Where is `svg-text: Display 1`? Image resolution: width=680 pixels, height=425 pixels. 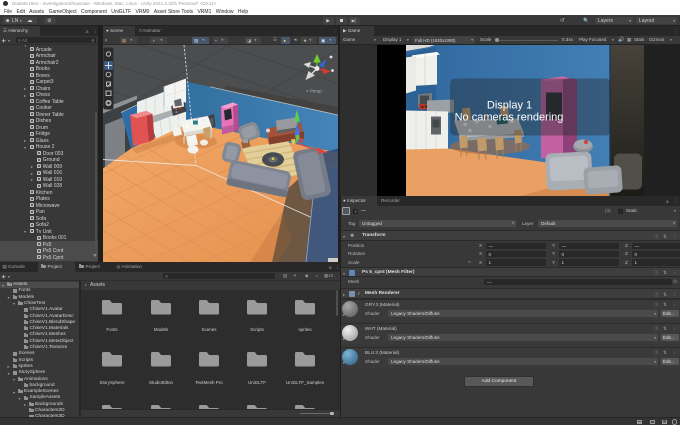
svg-text: Display 1 is located at coordinates (509, 105).